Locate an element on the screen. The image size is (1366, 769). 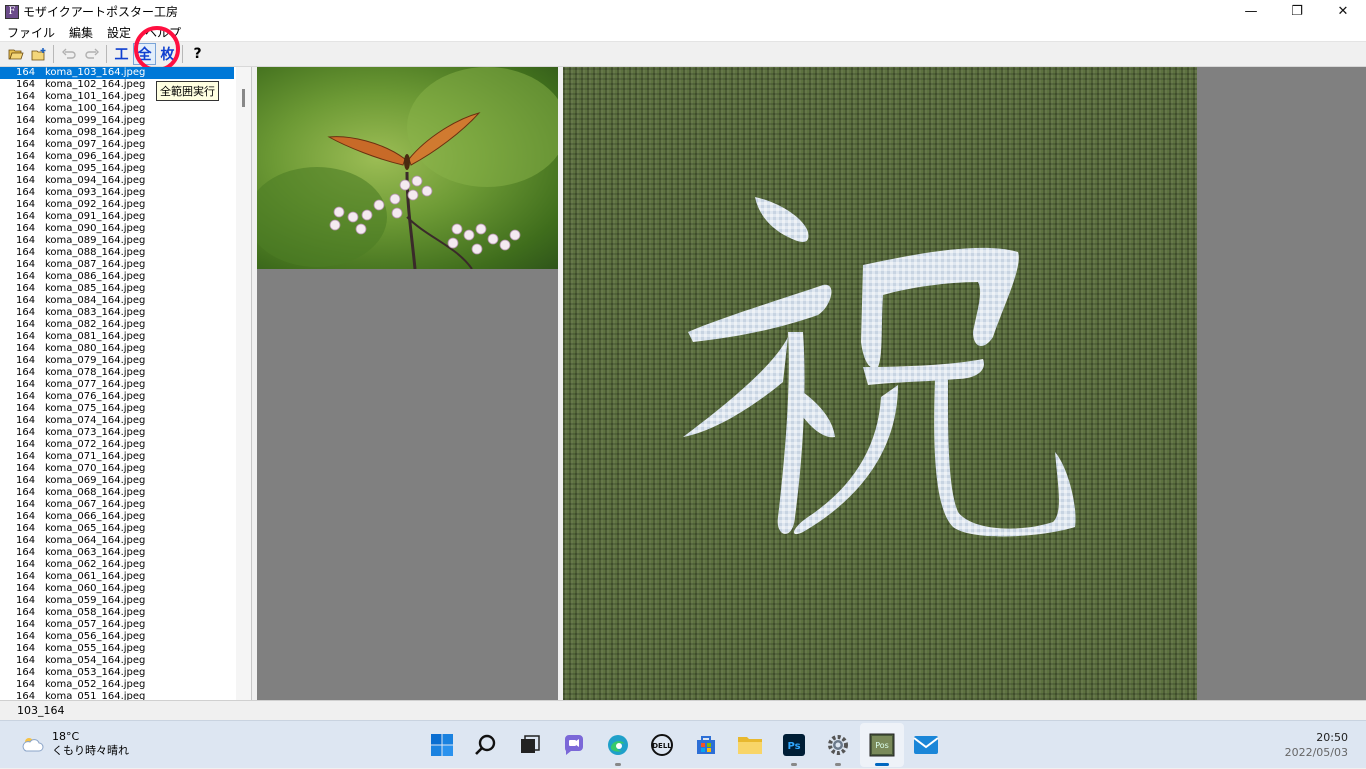
toolbar: 工 全 枚 ? is located at coordinates (683, 54).